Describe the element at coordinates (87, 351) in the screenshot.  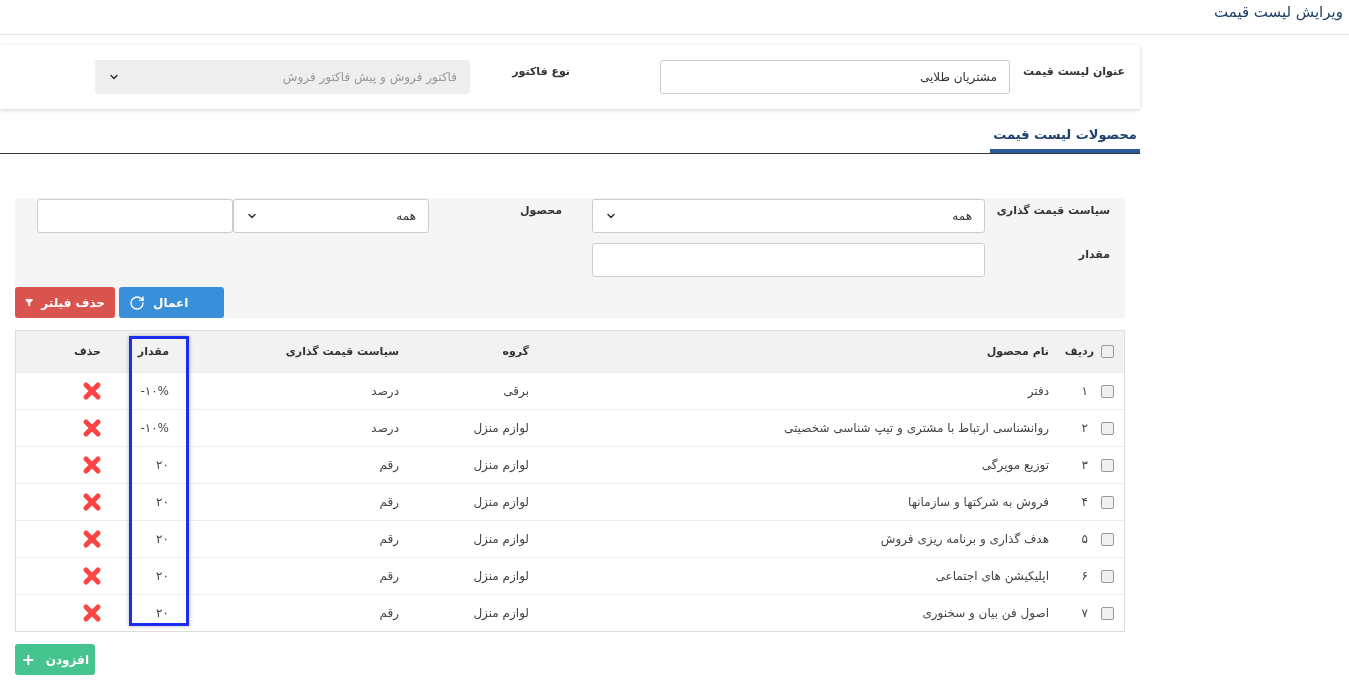
I see `column-header: حذف` at that location.